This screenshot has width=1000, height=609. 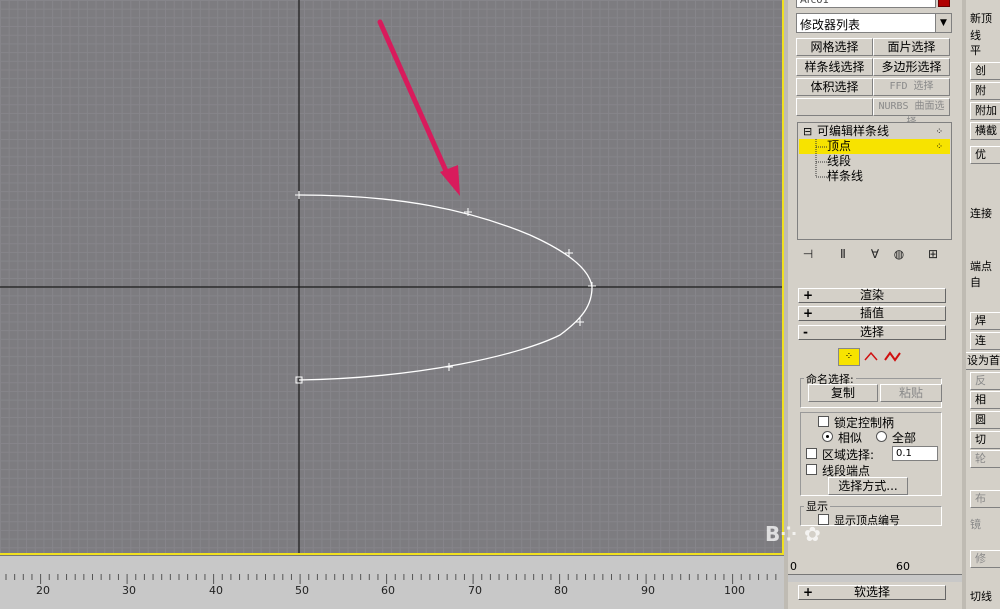 I want to click on similar-label: 相似, so click(x=850, y=438).